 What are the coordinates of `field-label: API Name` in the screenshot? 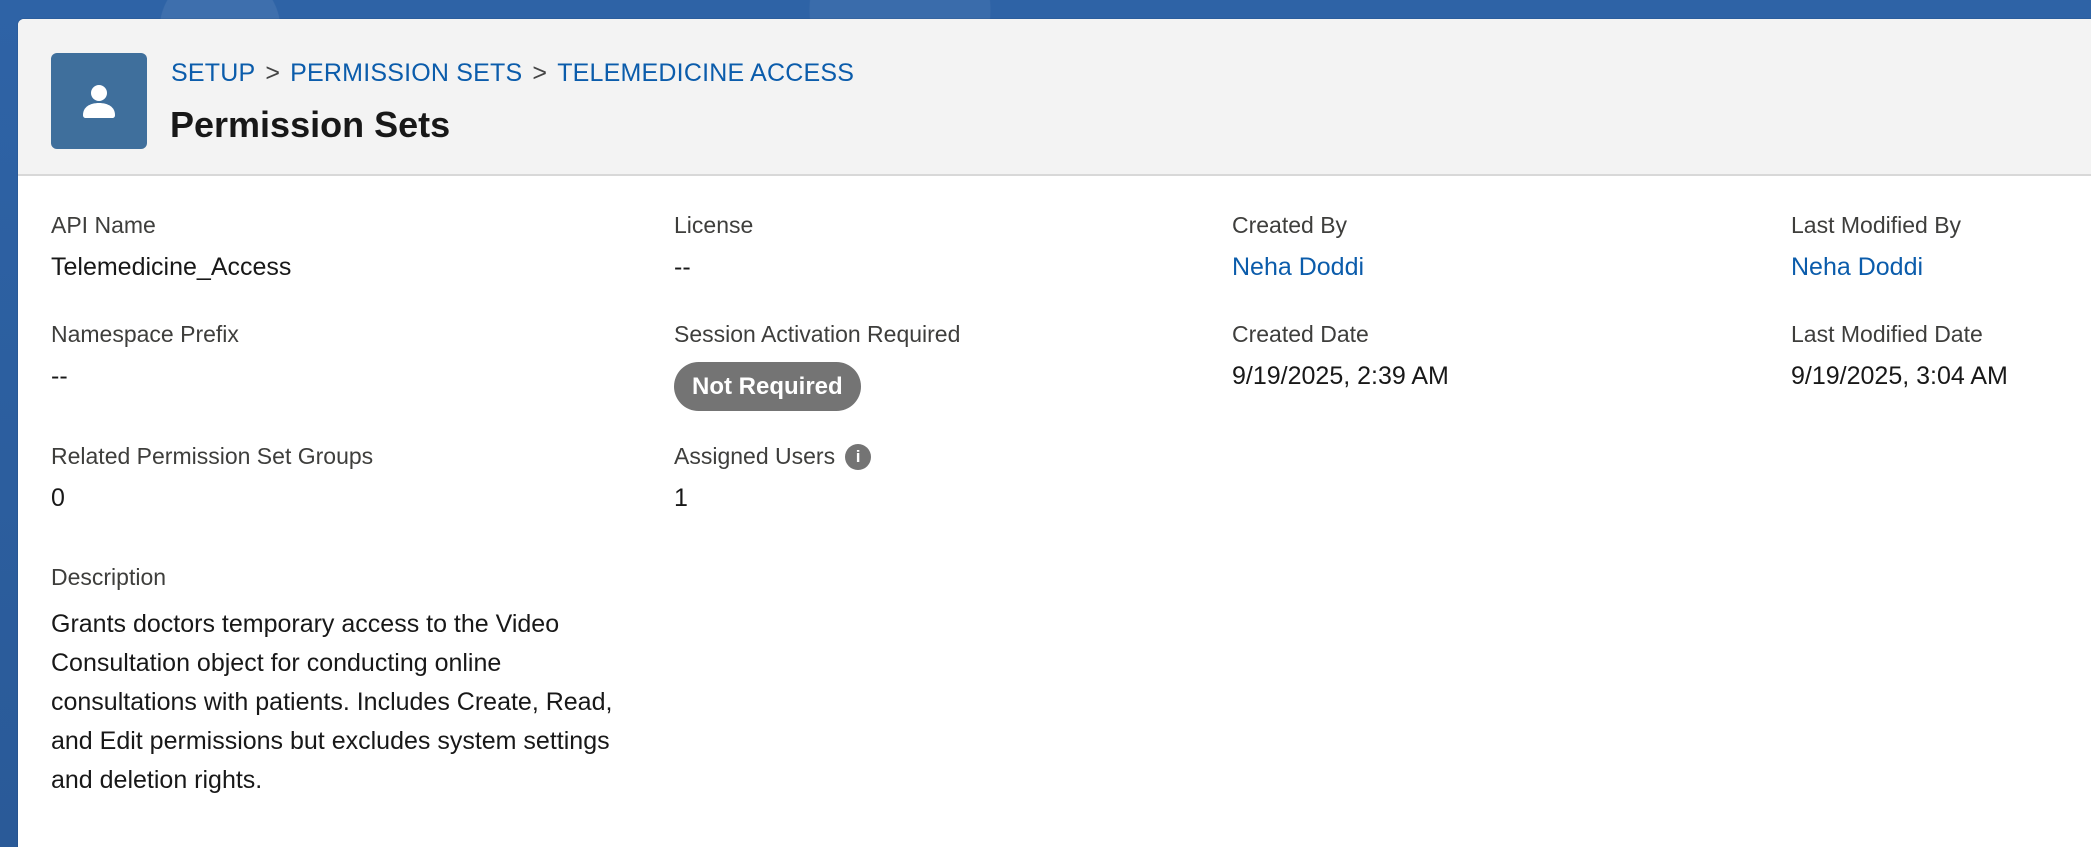 It's located at (103, 225).